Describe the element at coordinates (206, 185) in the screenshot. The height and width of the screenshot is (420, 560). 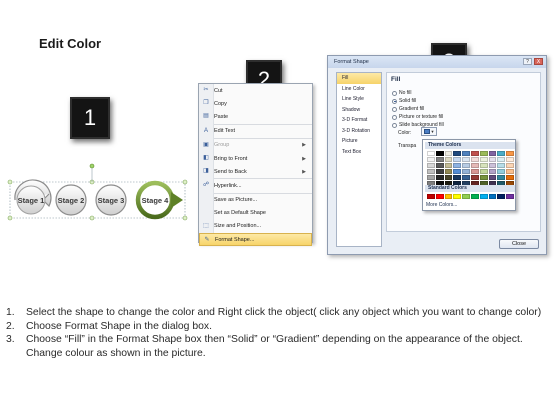
I see `hyperlink-icon: ☍` at that location.